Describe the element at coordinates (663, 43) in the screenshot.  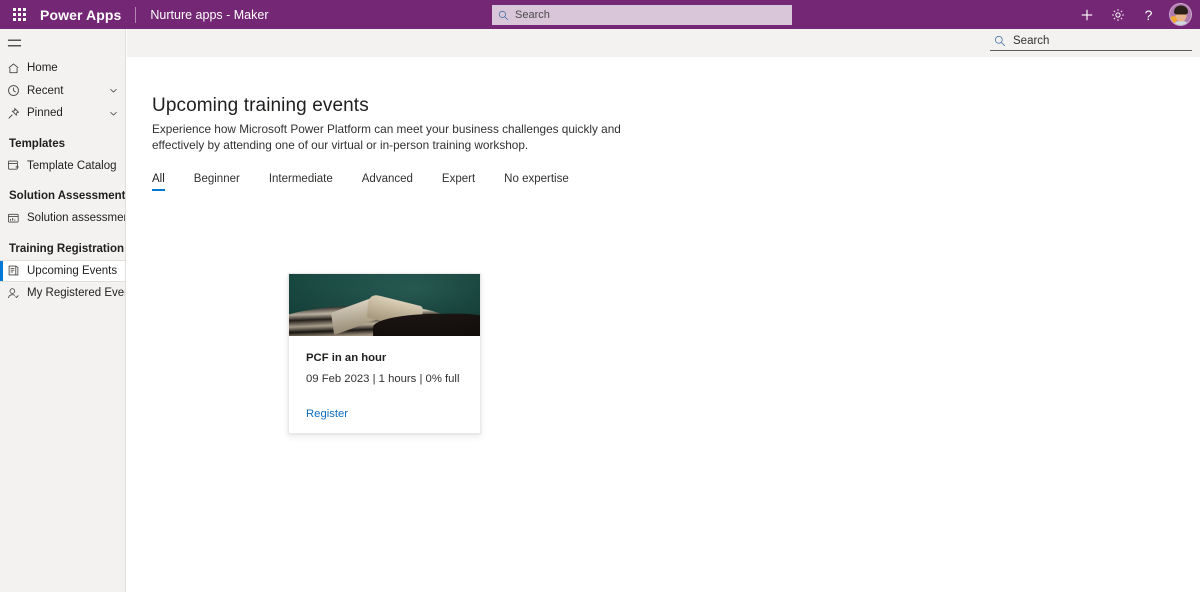
I see `command-bar: Search` at that location.